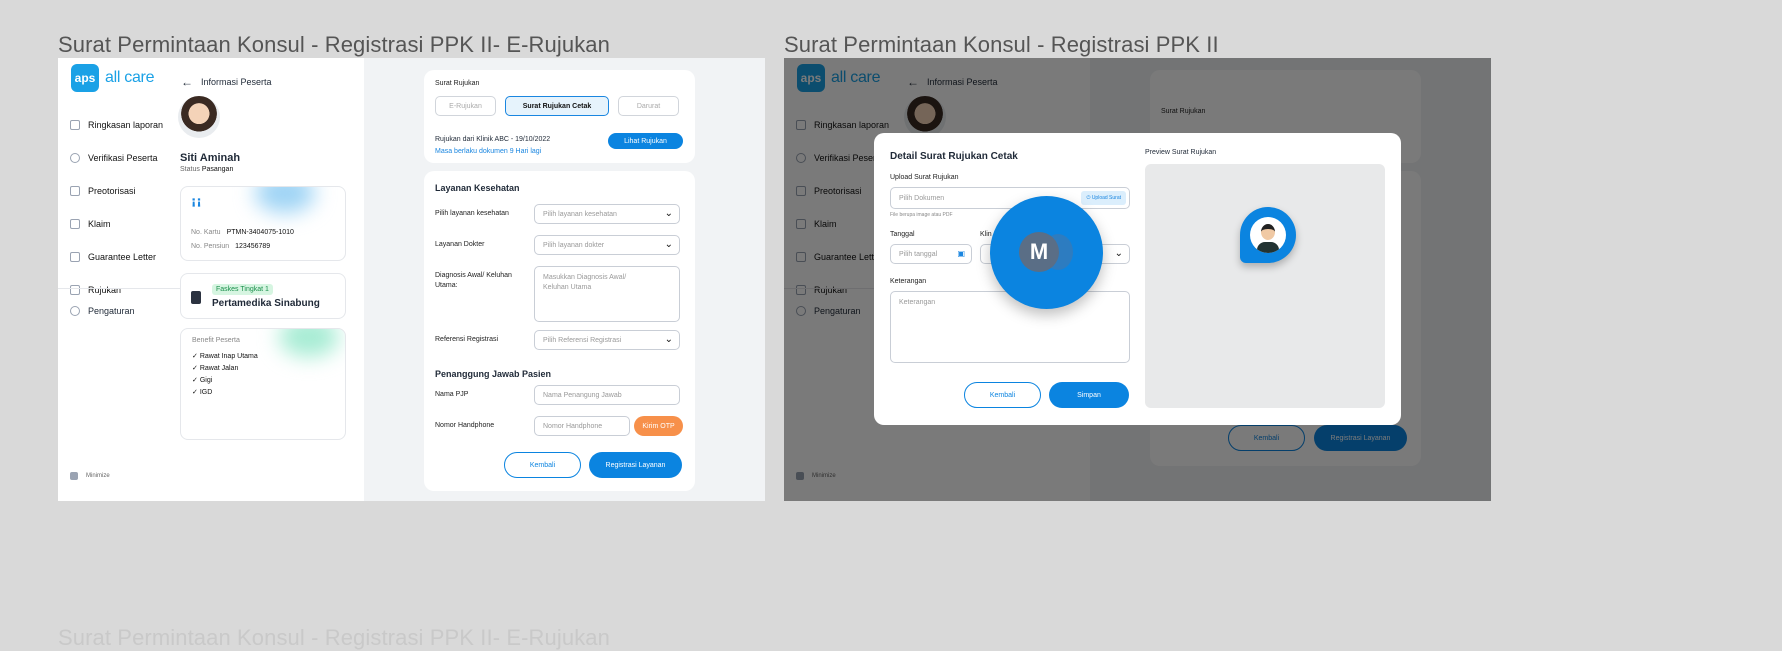 The image size is (1782, 651). Describe the element at coordinates (266, 303) in the screenshot. I see `hospital-name: Pertamedika Sinabung` at that location.